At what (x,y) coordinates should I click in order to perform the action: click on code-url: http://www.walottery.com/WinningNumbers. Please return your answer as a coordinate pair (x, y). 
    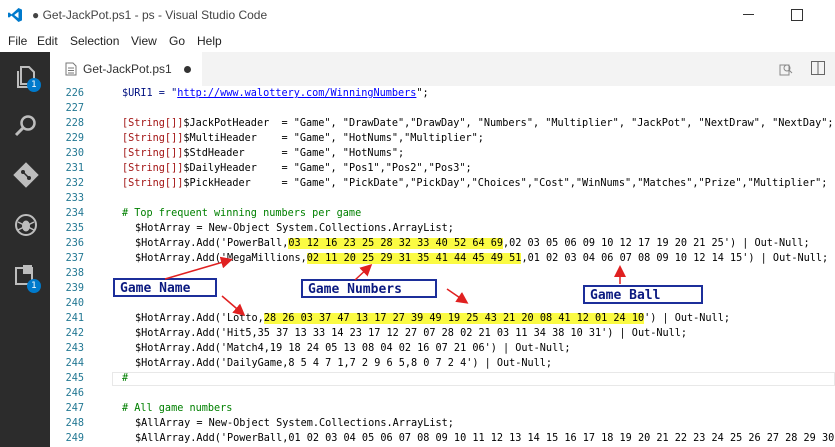
    Looking at the image, I should click on (296, 93).